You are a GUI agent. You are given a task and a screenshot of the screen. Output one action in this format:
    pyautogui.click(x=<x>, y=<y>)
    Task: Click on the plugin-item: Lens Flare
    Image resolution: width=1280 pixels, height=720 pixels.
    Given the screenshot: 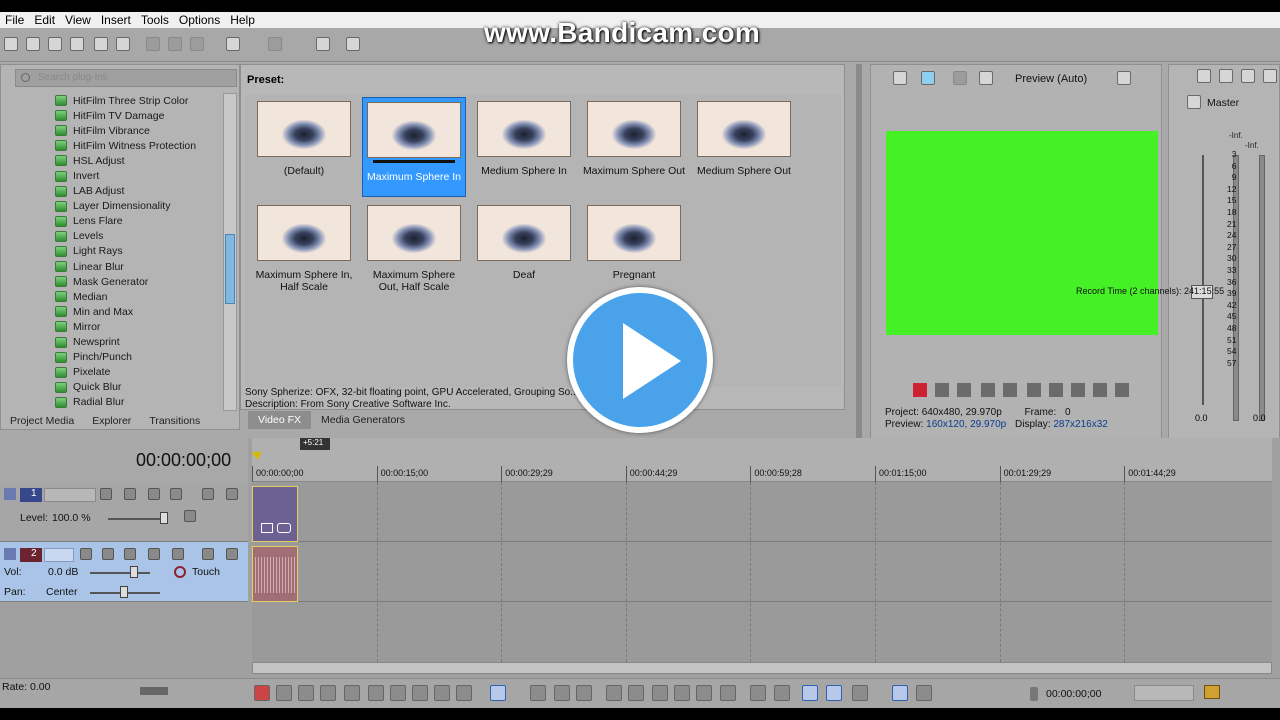 What is the action you would take?
    pyautogui.click(x=116, y=221)
    